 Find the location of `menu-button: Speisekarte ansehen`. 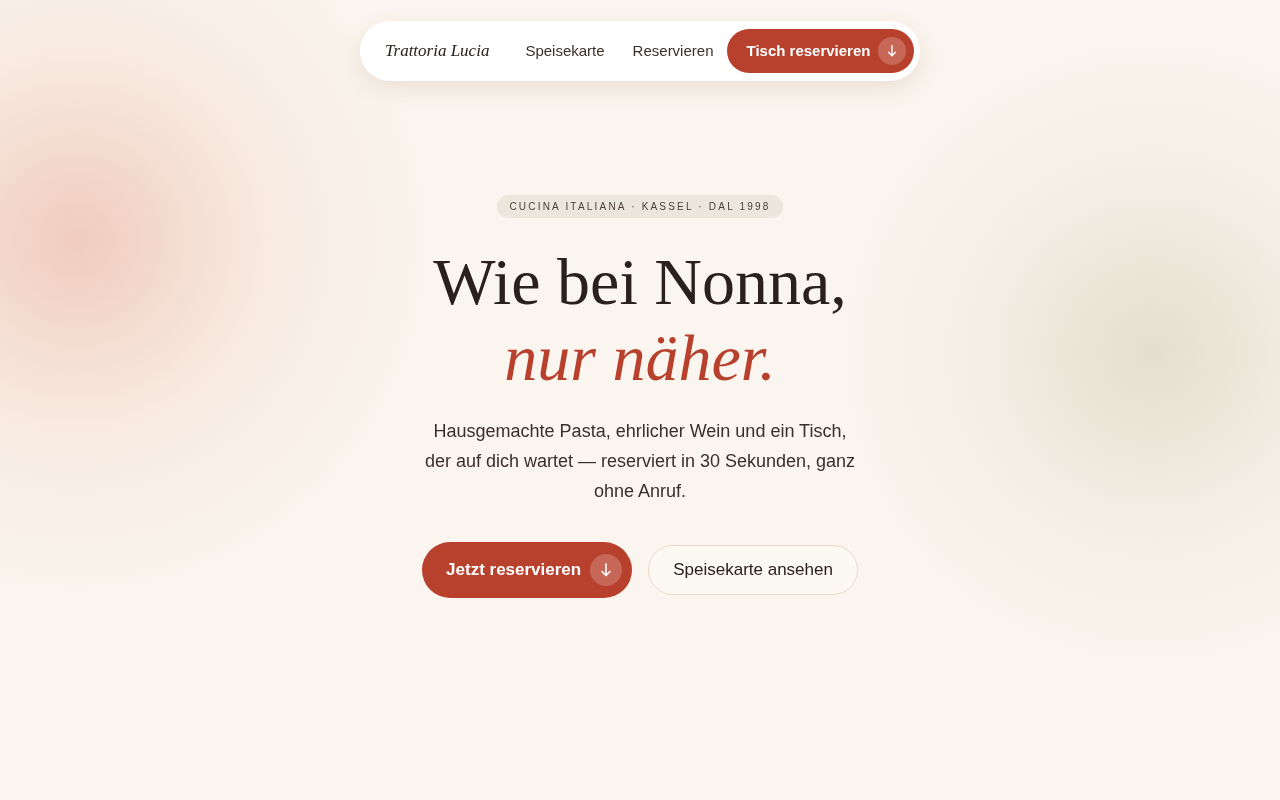

menu-button: Speisekarte ansehen is located at coordinates (753, 570).